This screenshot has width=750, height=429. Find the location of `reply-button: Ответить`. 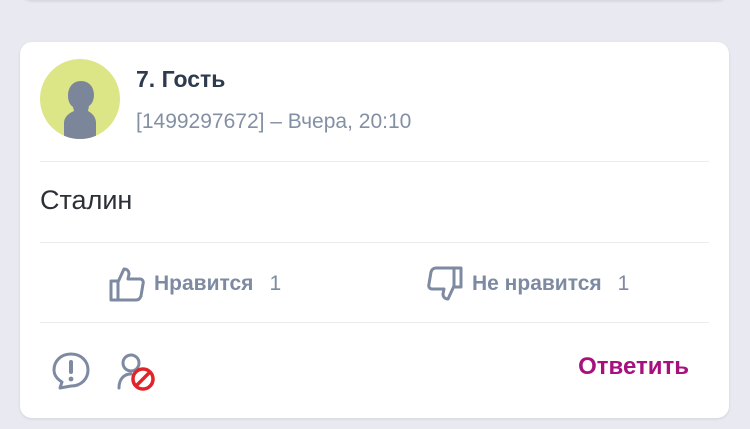

reply-button: Ответить is located at coordinates (633, 367).